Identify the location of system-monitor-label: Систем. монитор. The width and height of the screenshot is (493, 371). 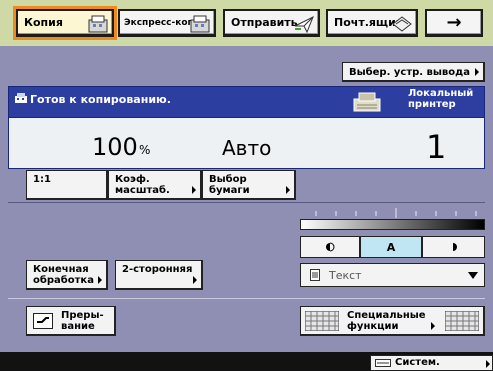
(419, 364).